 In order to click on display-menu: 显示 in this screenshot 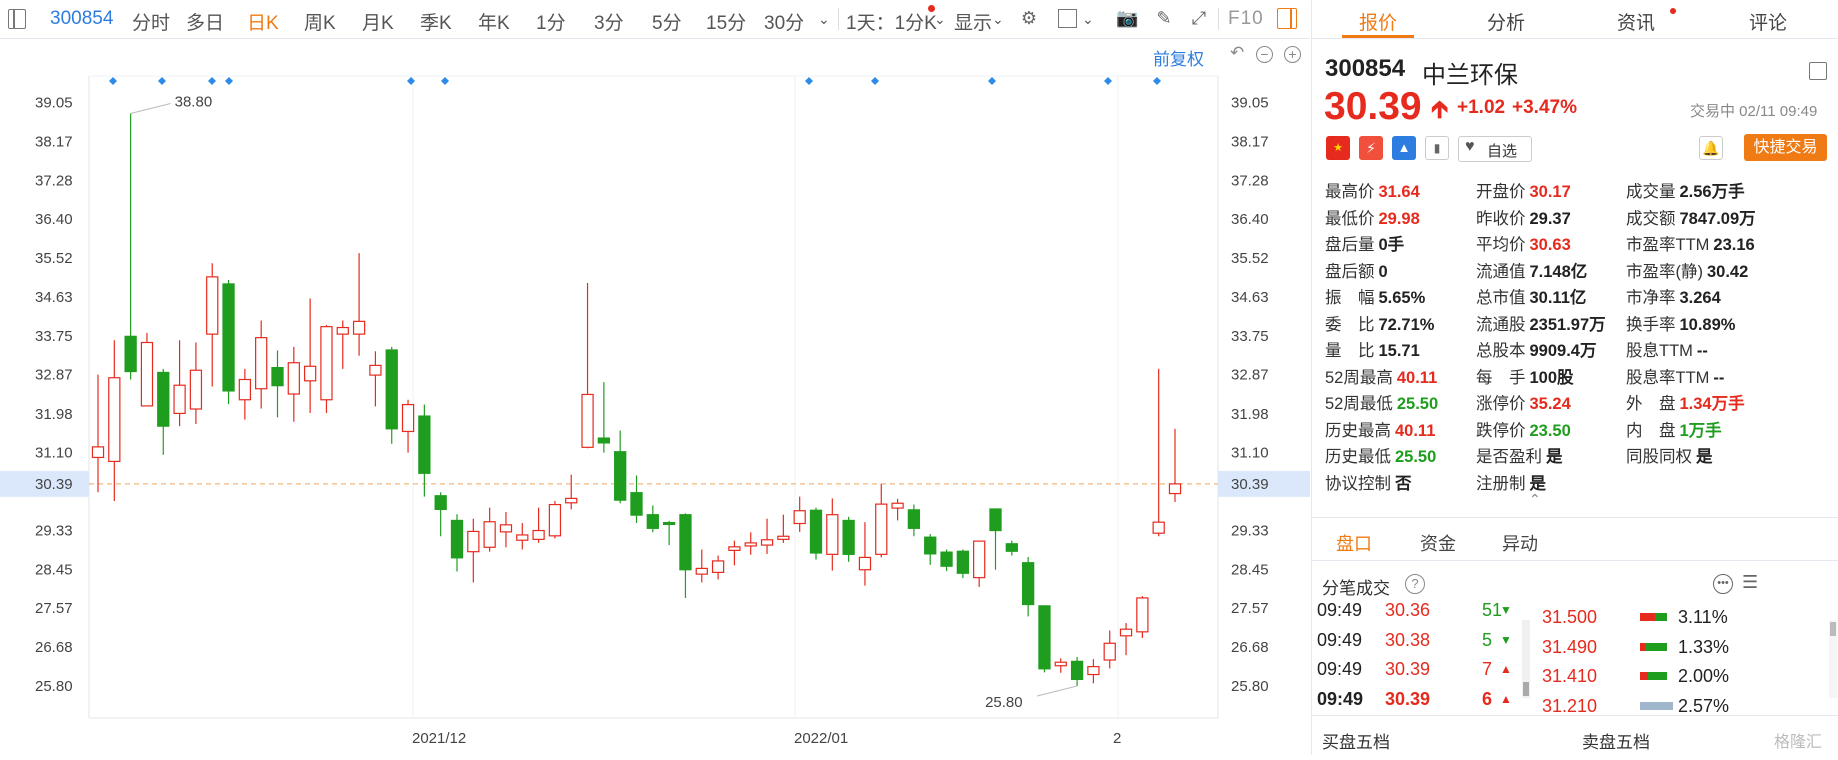, I will do `click(973, 21)`.